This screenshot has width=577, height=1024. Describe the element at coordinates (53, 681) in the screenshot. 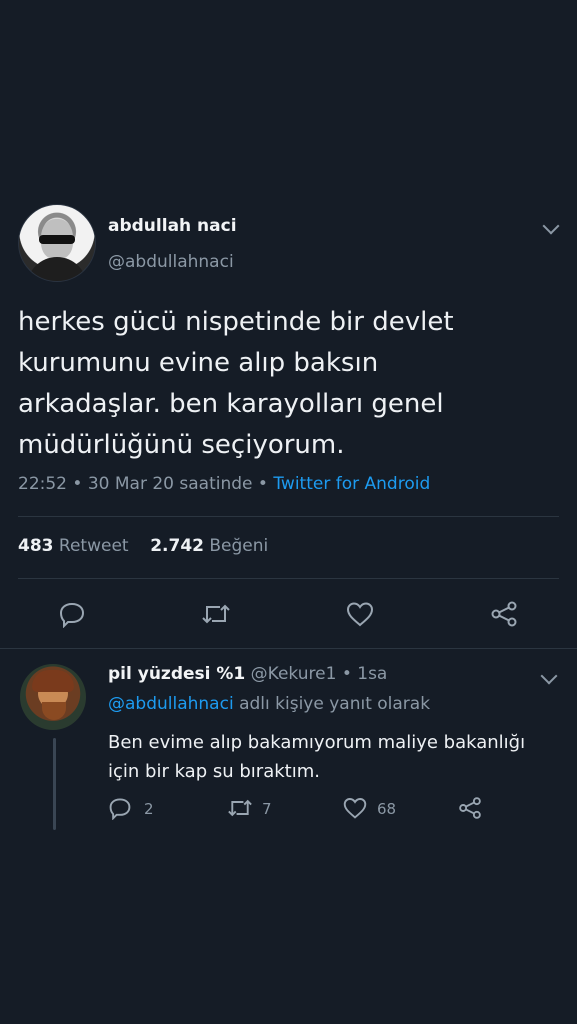

I see `avatar-hair` at that location.